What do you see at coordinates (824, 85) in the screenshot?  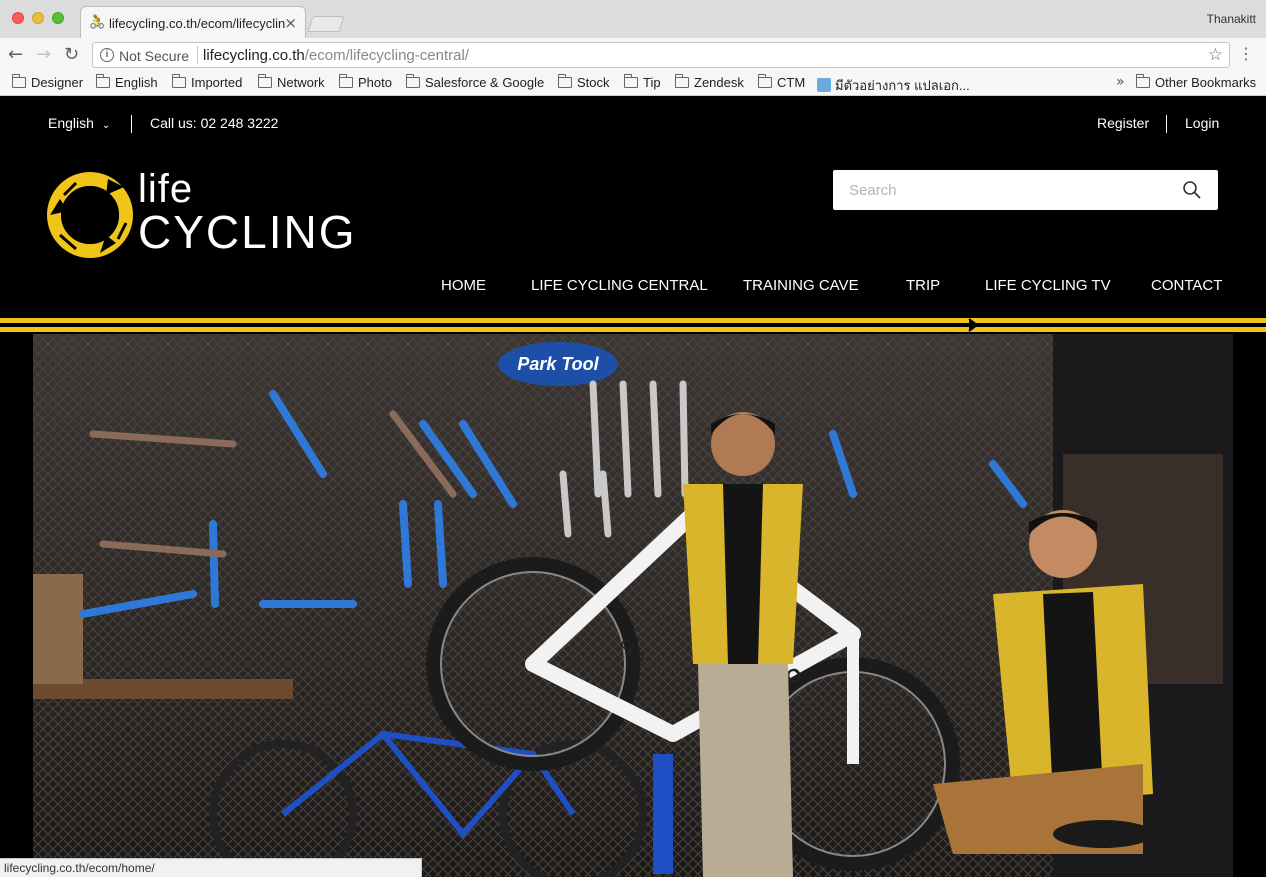 I see `site-favicon-icon` at bounding box center [824, 85].